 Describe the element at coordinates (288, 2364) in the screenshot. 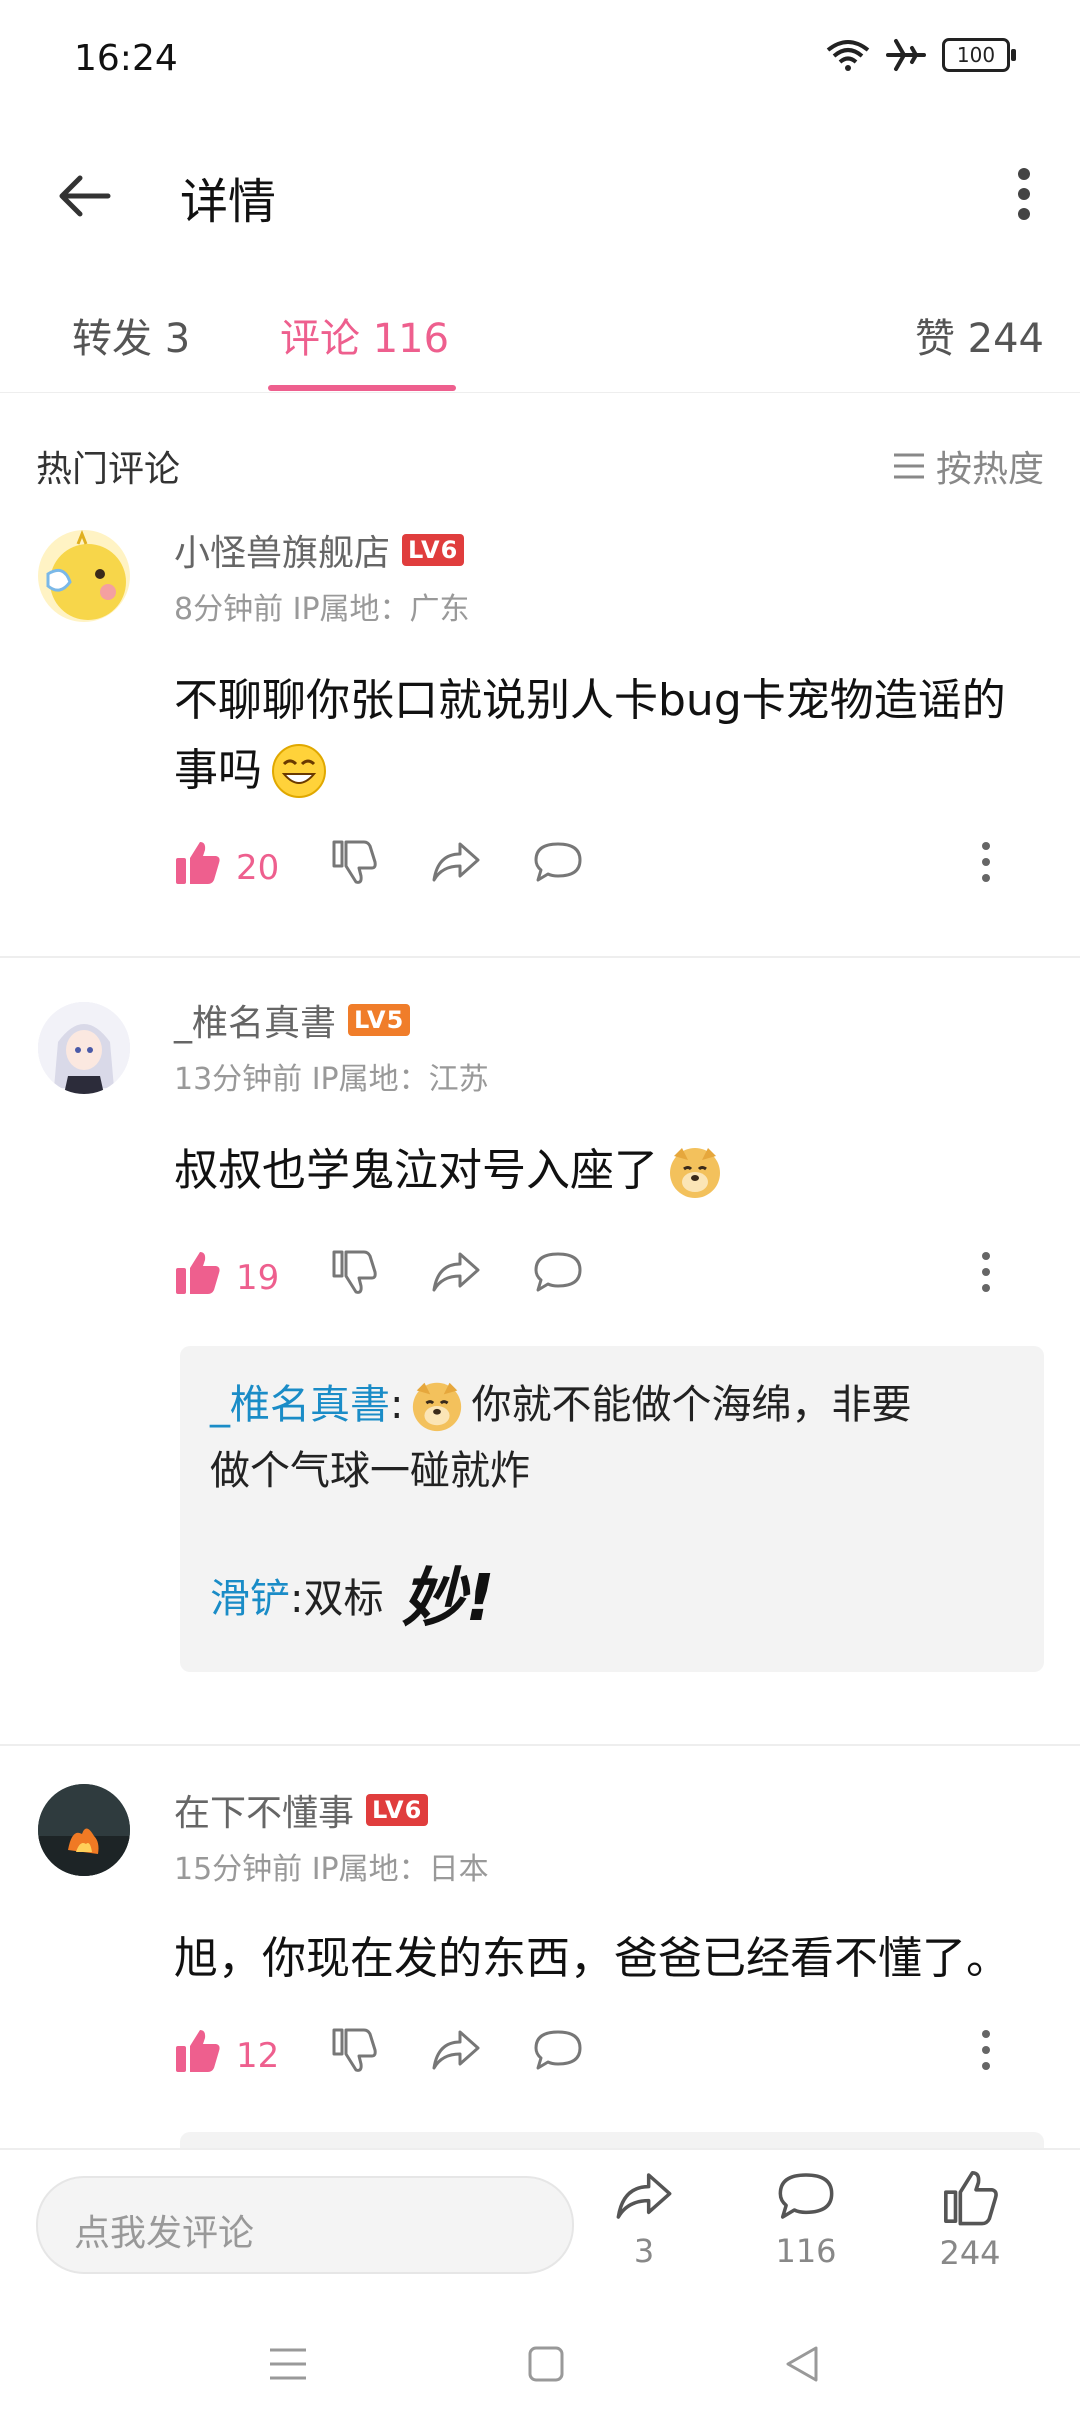

I see `menu-icon` at that location.